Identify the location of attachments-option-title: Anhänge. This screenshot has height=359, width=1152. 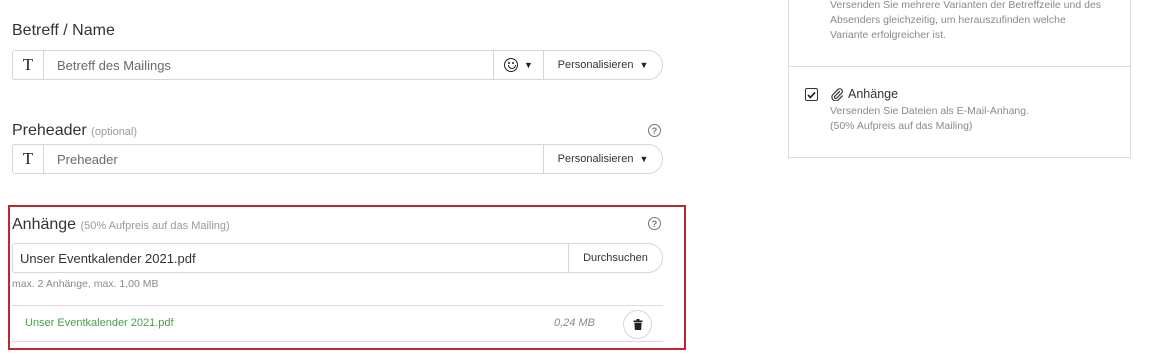
(873, 94).